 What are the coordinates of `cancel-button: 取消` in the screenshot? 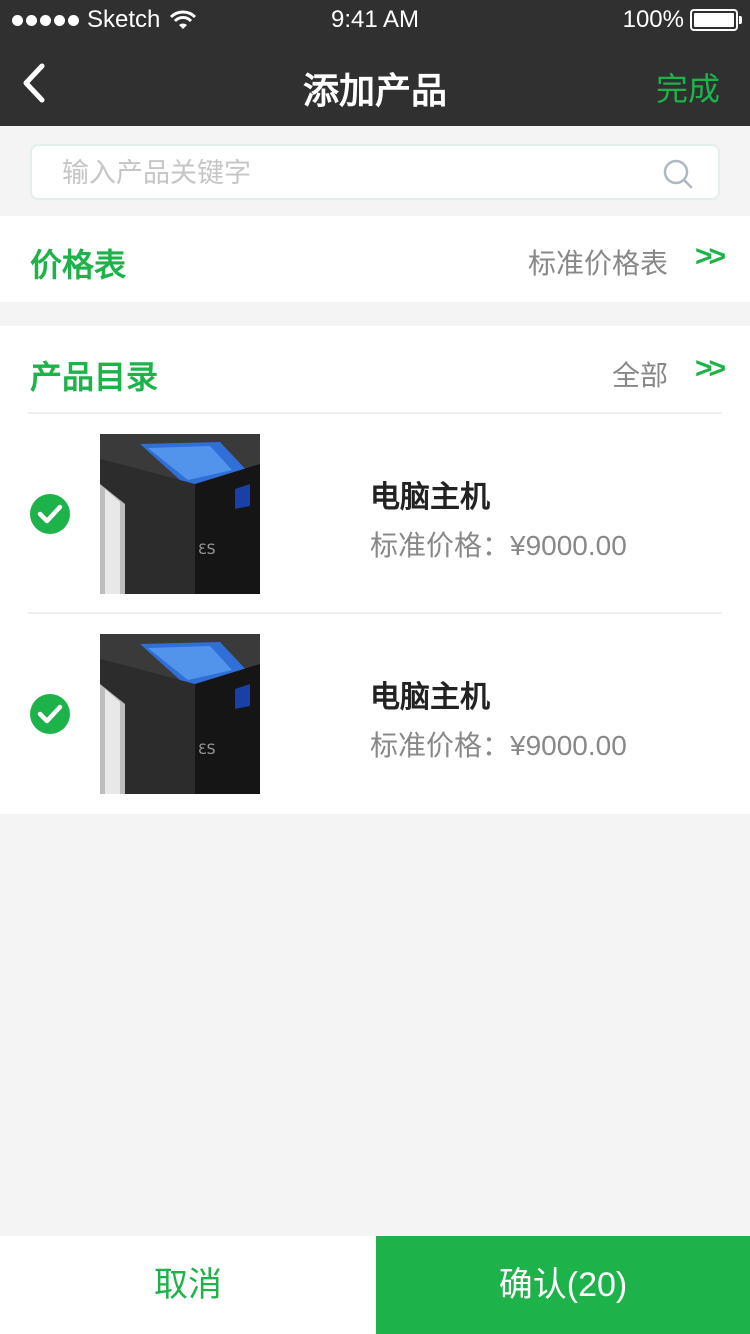 It's located at (188, 1285).